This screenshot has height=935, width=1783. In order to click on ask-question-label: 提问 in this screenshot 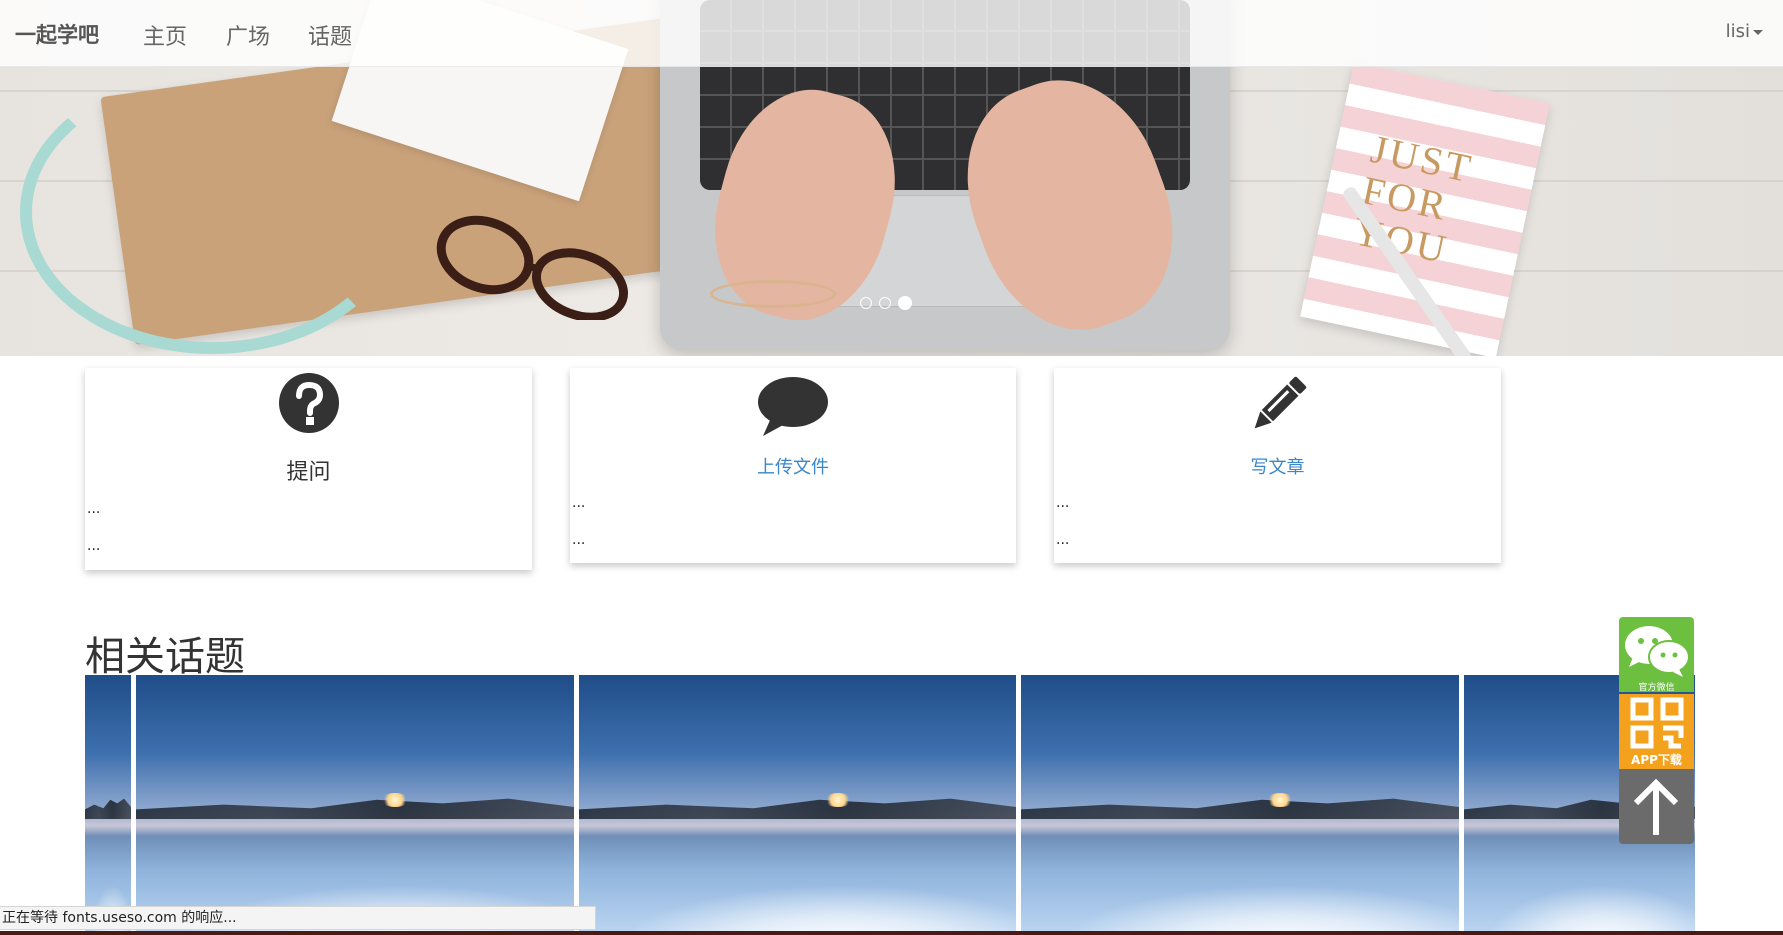, I will do `click(308, 470)`.